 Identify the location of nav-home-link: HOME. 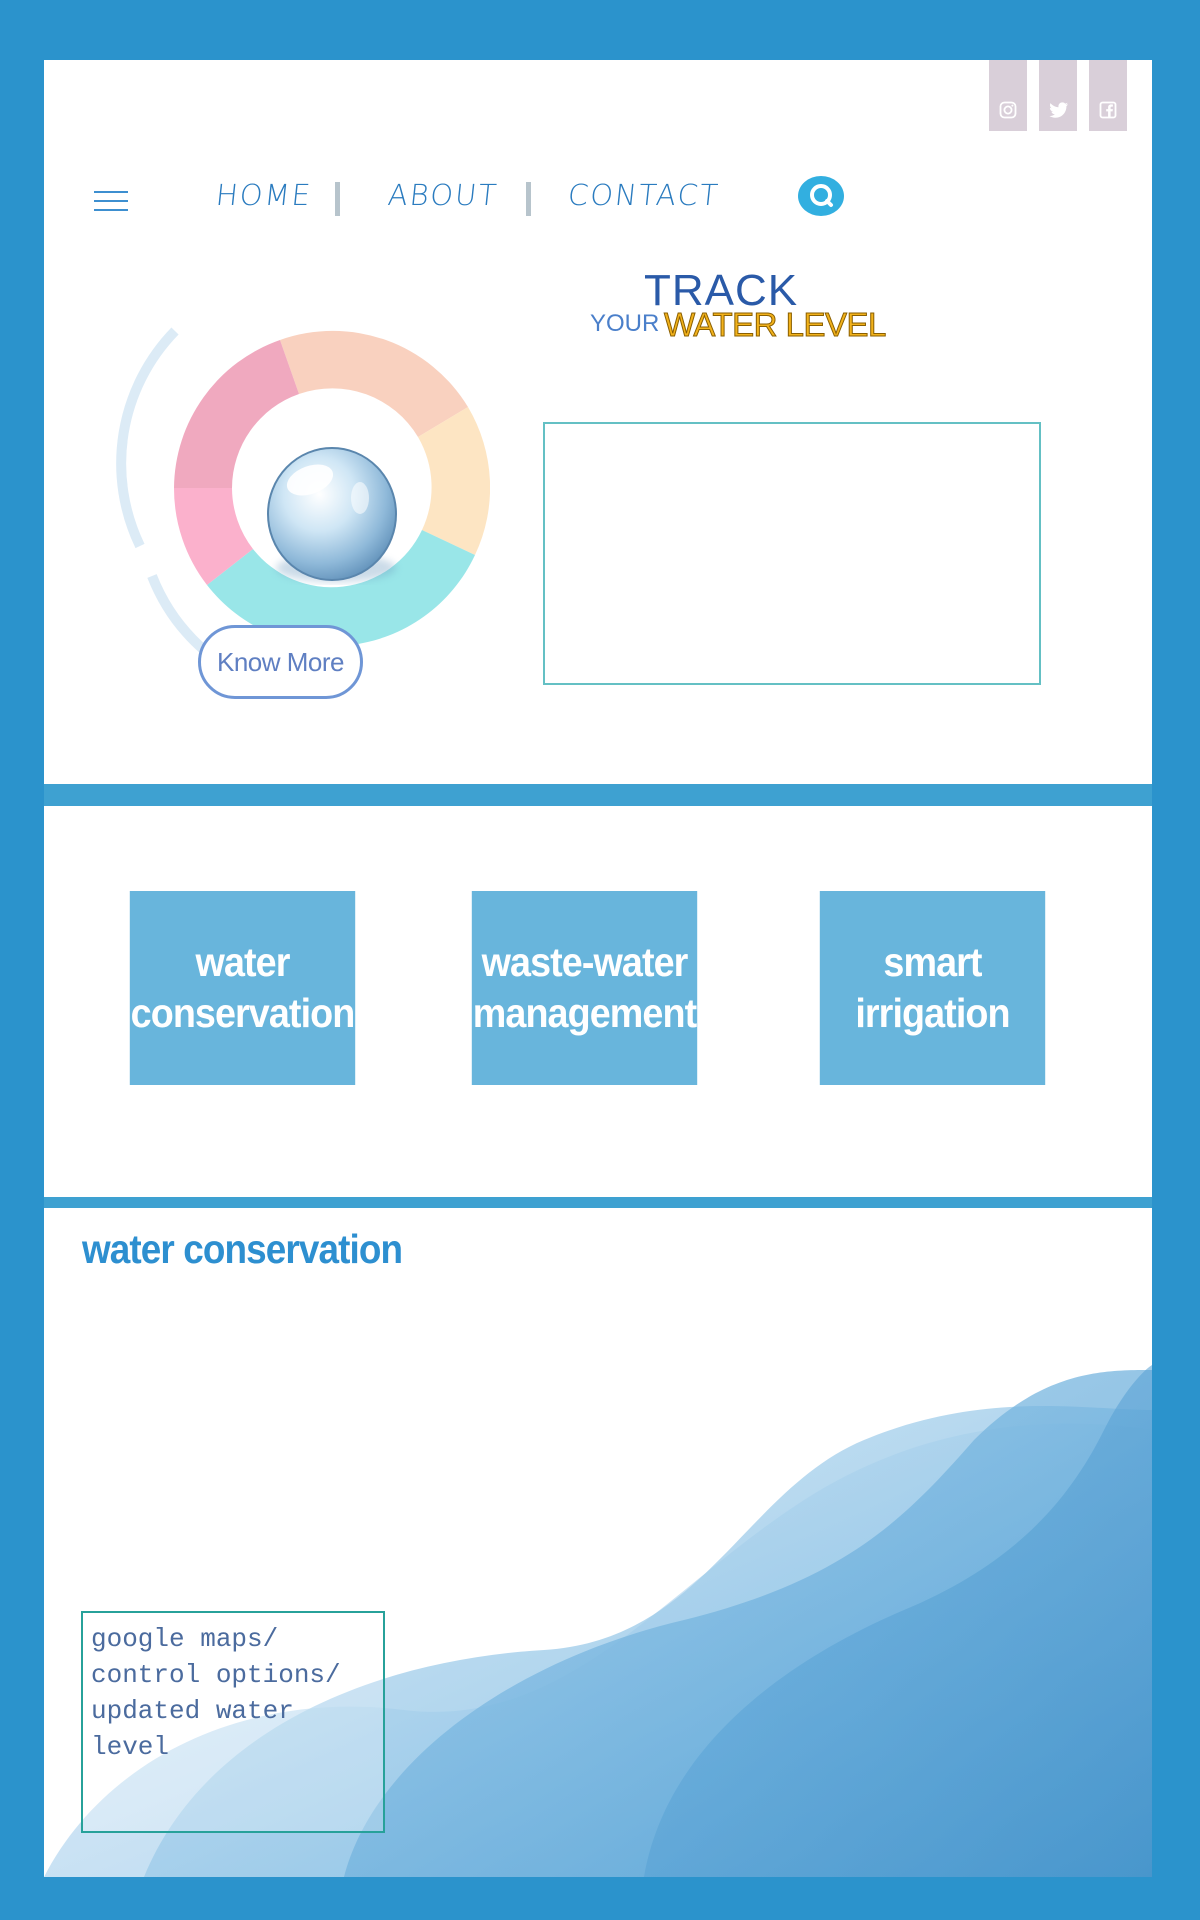
(264, 195).